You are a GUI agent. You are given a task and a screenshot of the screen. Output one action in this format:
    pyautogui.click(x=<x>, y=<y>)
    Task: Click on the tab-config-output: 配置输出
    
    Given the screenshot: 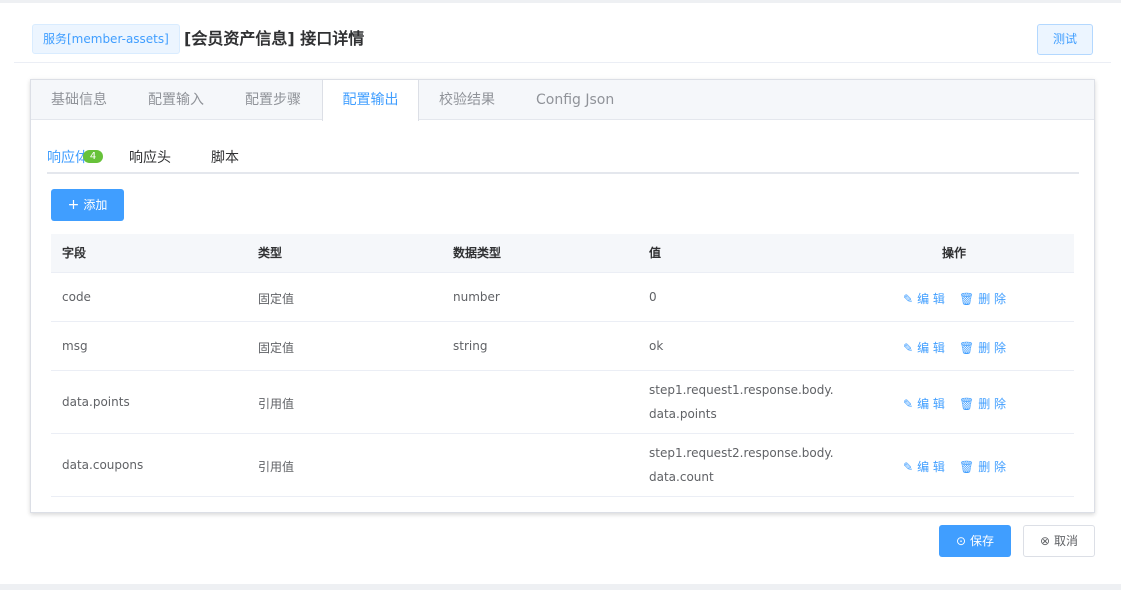 What is the action you would take?
    pyautogui.click(x=370, y=100)
    